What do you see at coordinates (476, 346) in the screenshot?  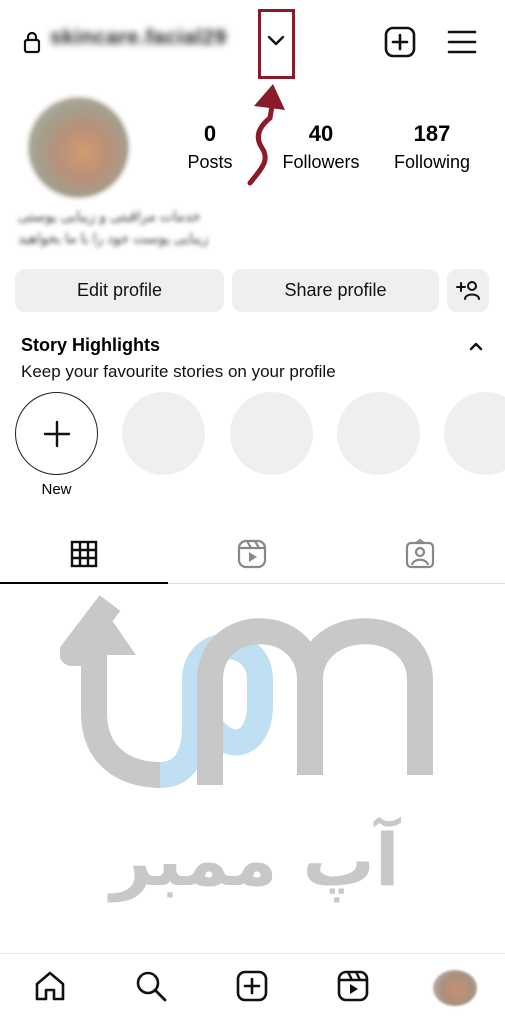 I see `chevron-up-icon` at bounding box center [476, 346].